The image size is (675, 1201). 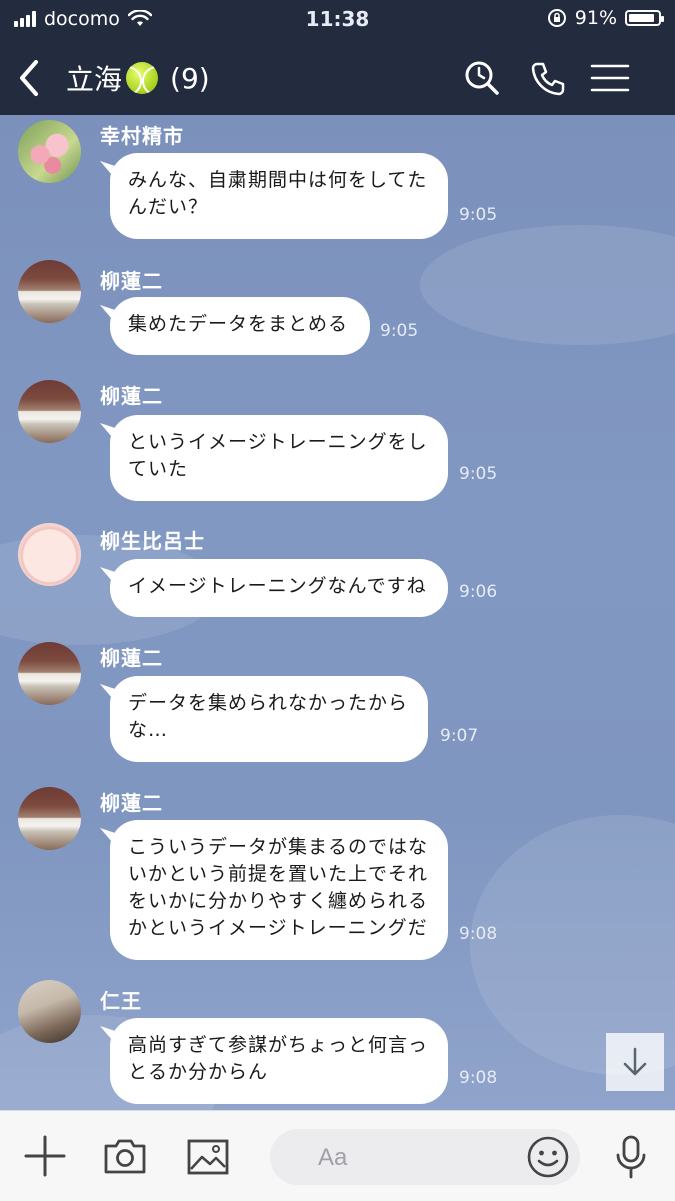 I want to click on plus-icon, so click(x=45, y=1156).